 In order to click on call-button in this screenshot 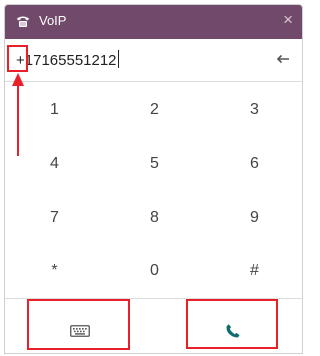, I will do `click(232, 330)`.